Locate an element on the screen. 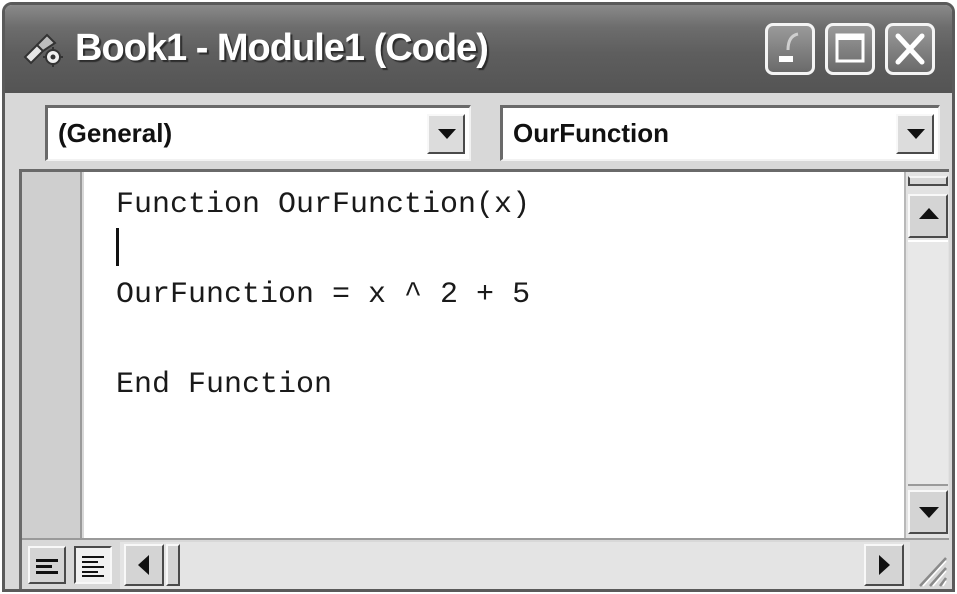  scroll-down-button is located at coordinates (928, 512).